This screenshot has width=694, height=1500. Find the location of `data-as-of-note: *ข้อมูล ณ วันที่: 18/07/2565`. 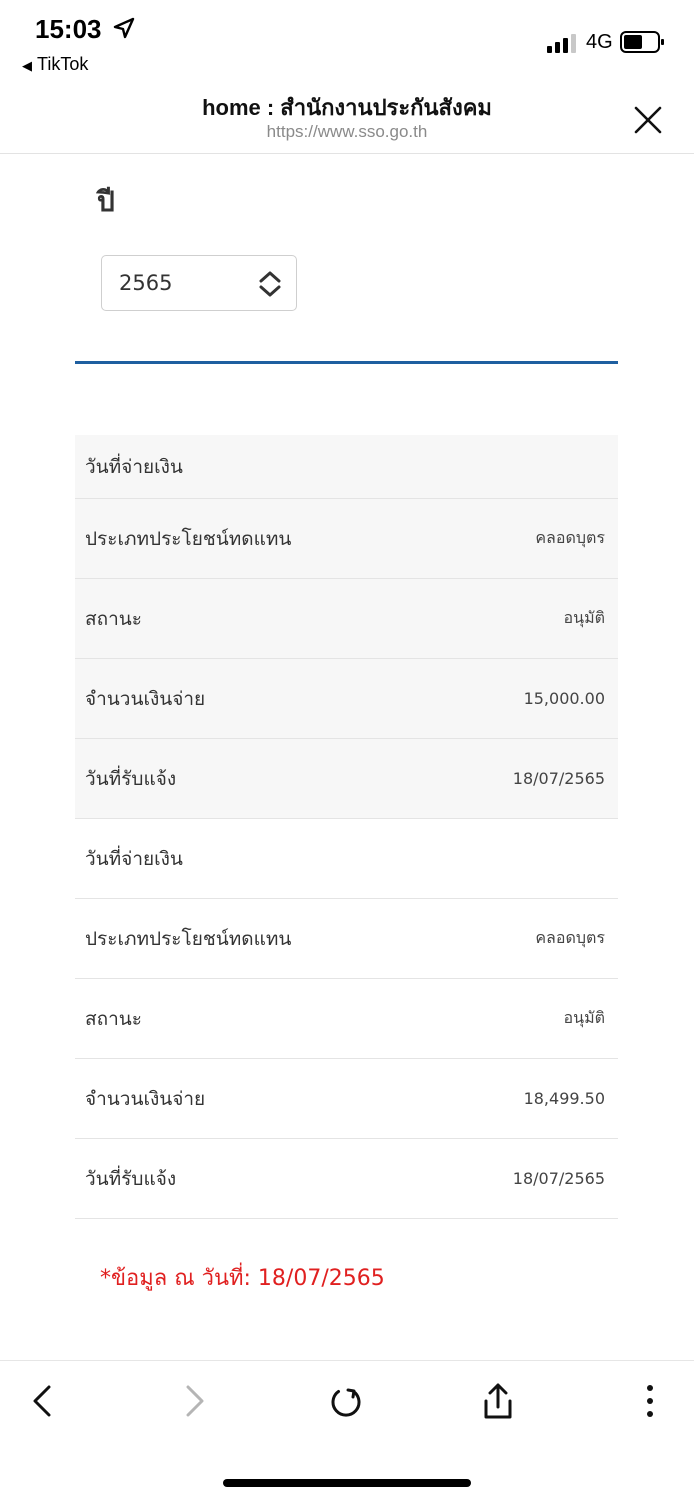

data-as-of-note: *ข้อมูล ณ วันที่: 18/07/2565 is located at coordinates (242, 1278).